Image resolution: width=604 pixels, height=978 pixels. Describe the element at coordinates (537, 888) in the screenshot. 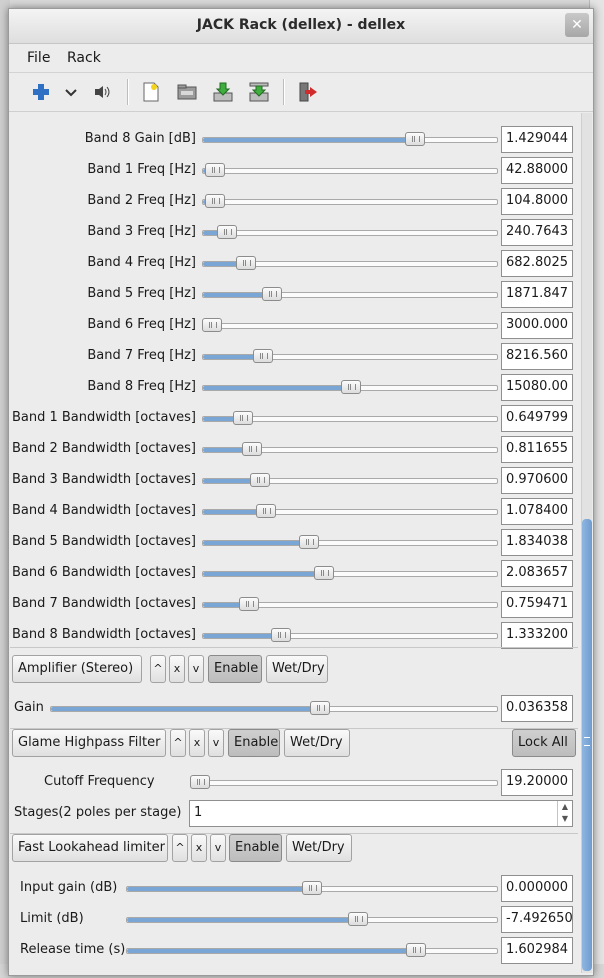

I see `value-field: 0.000000` at that location.